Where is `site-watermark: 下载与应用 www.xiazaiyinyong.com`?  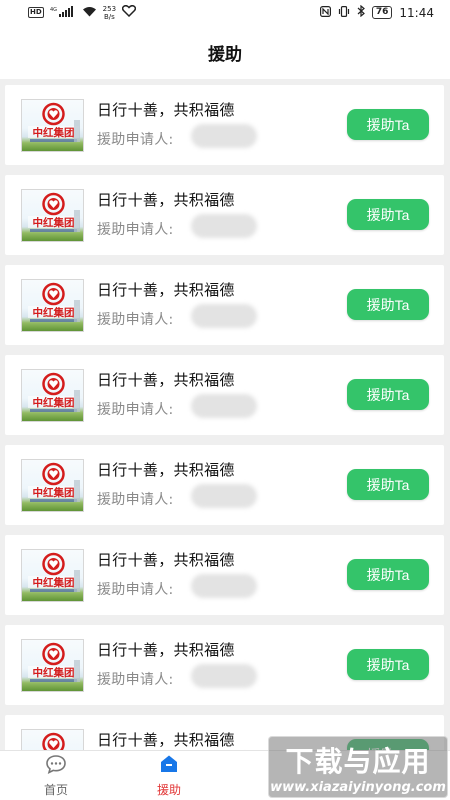
site-watermark: 下载与应用 www.xiazaiyinyong.com is located at coordinates (358, 767).